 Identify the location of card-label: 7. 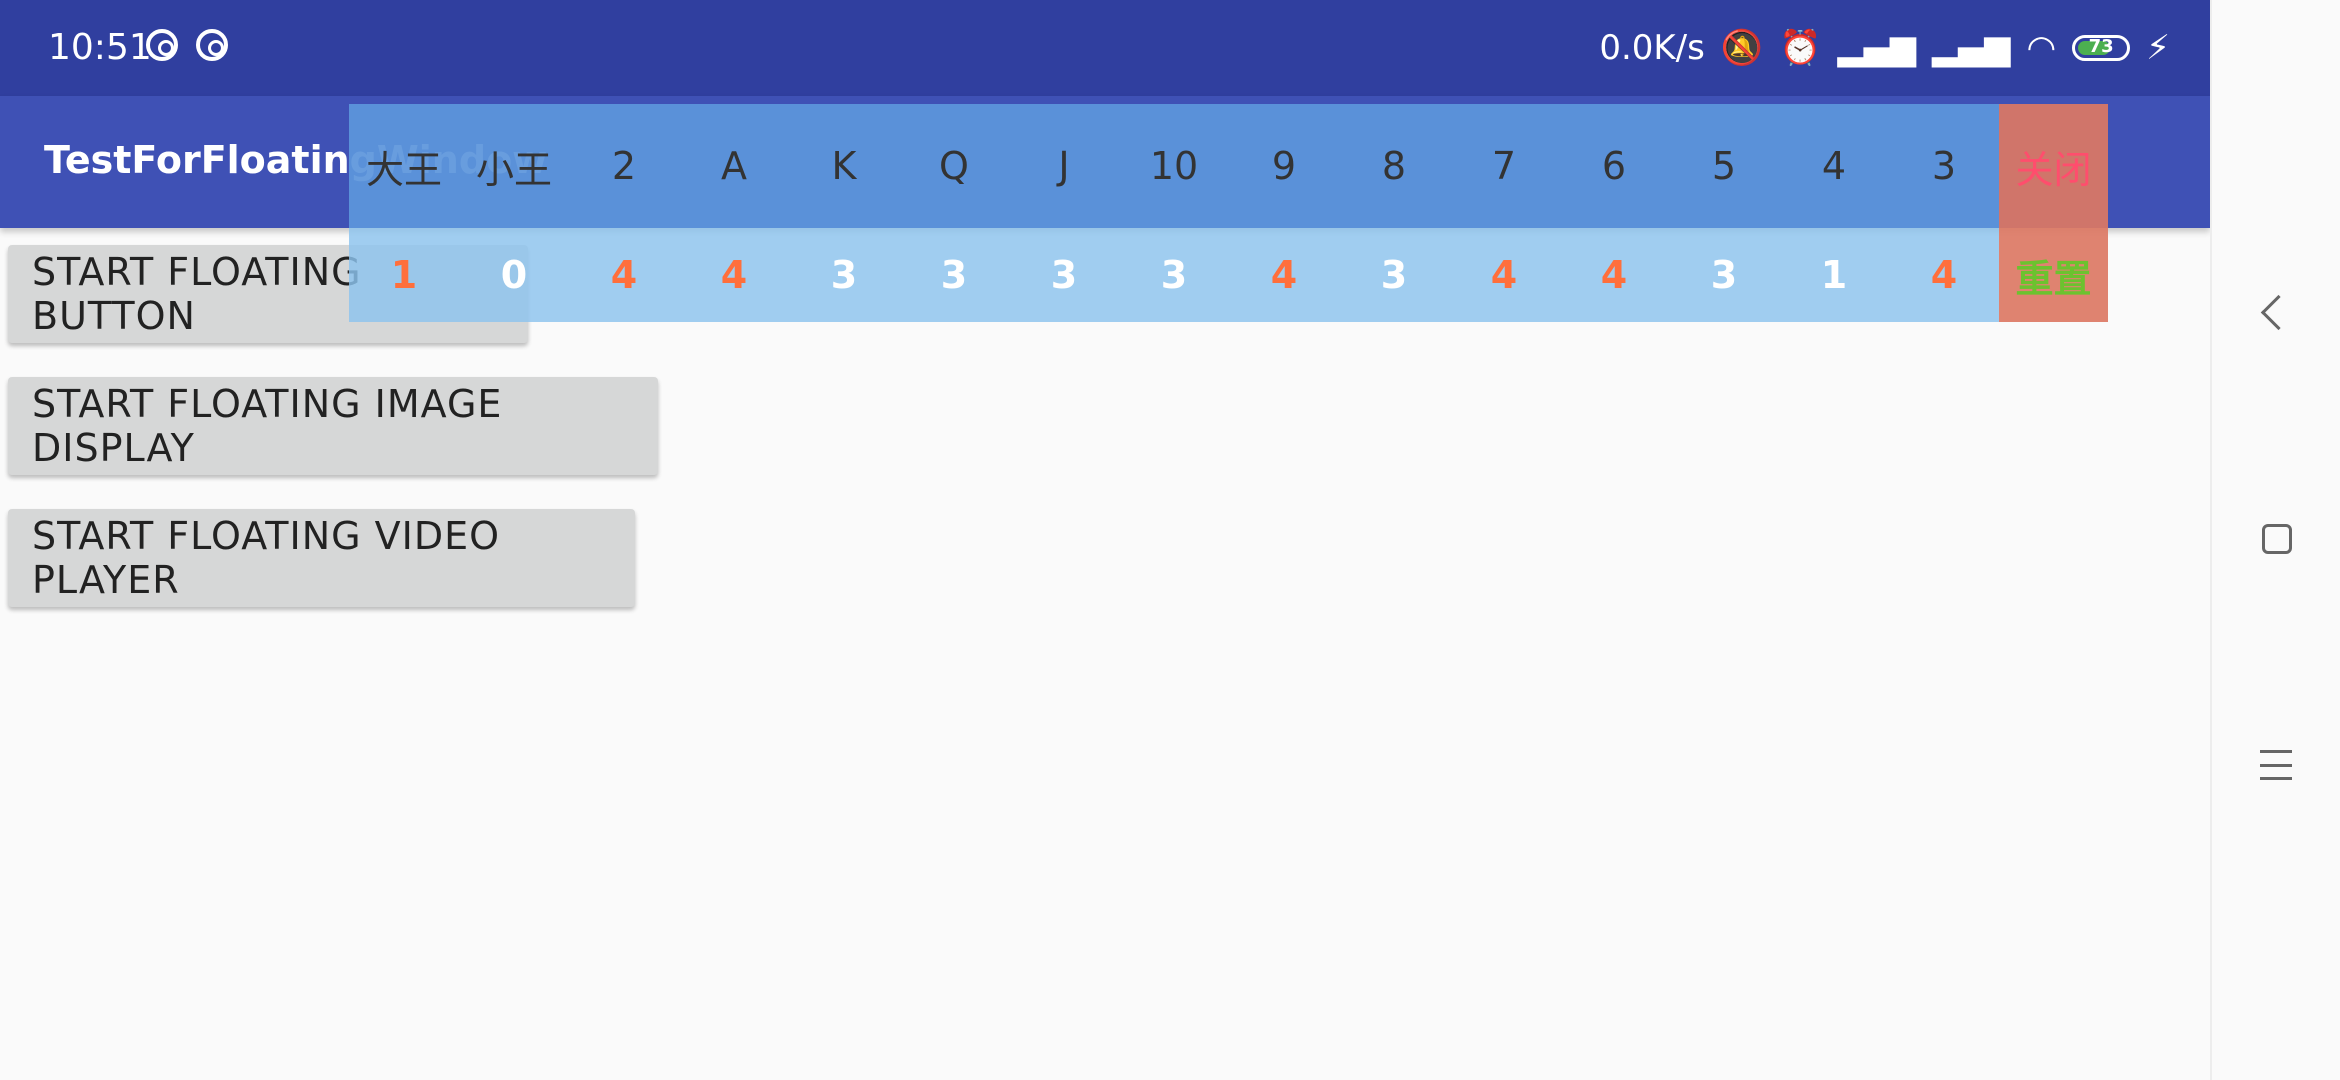
(1504, 166).